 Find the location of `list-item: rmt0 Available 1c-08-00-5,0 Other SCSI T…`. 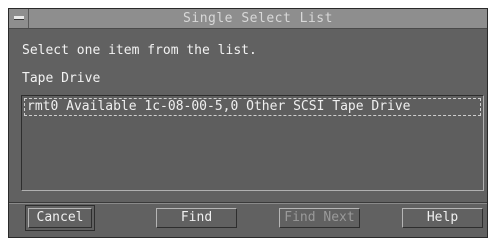

list-item: rmt0 Available 1c-08-00-5,0 Other SCSI T… is located at coordinates (252, 107).